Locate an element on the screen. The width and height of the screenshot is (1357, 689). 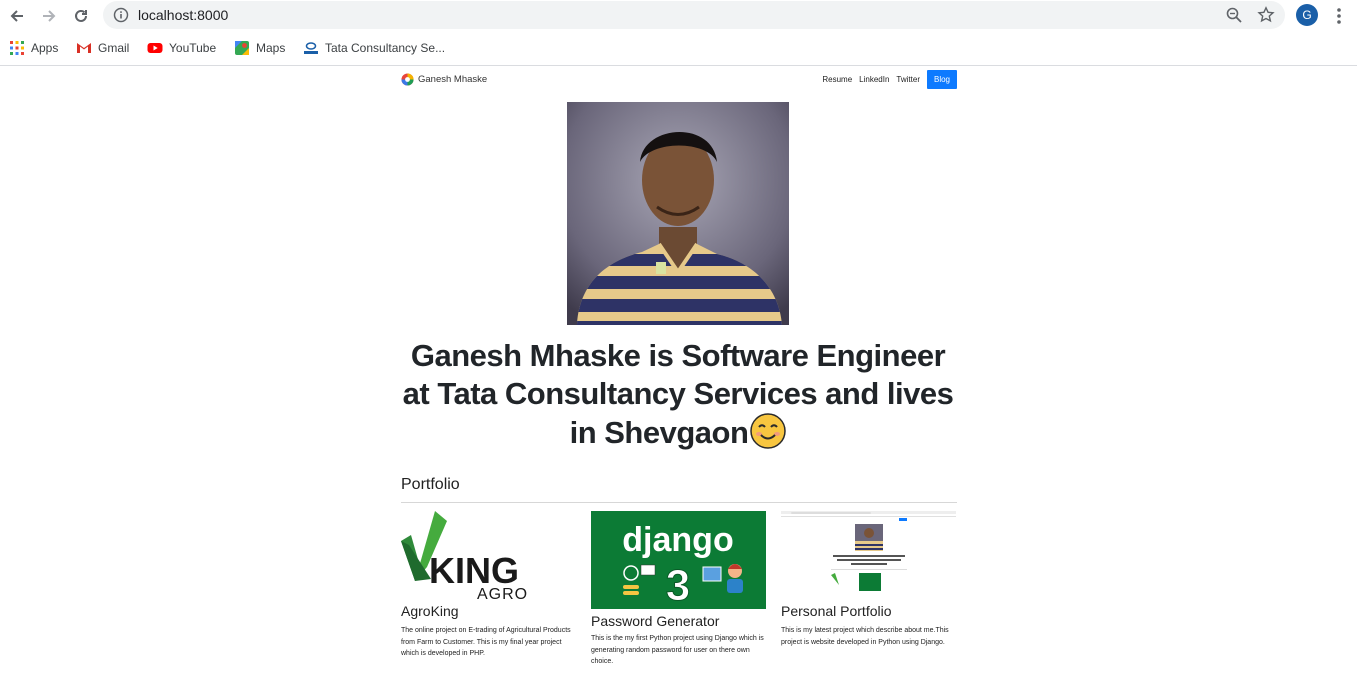
project-title: AgroKing is located at coordinates (430, 611).